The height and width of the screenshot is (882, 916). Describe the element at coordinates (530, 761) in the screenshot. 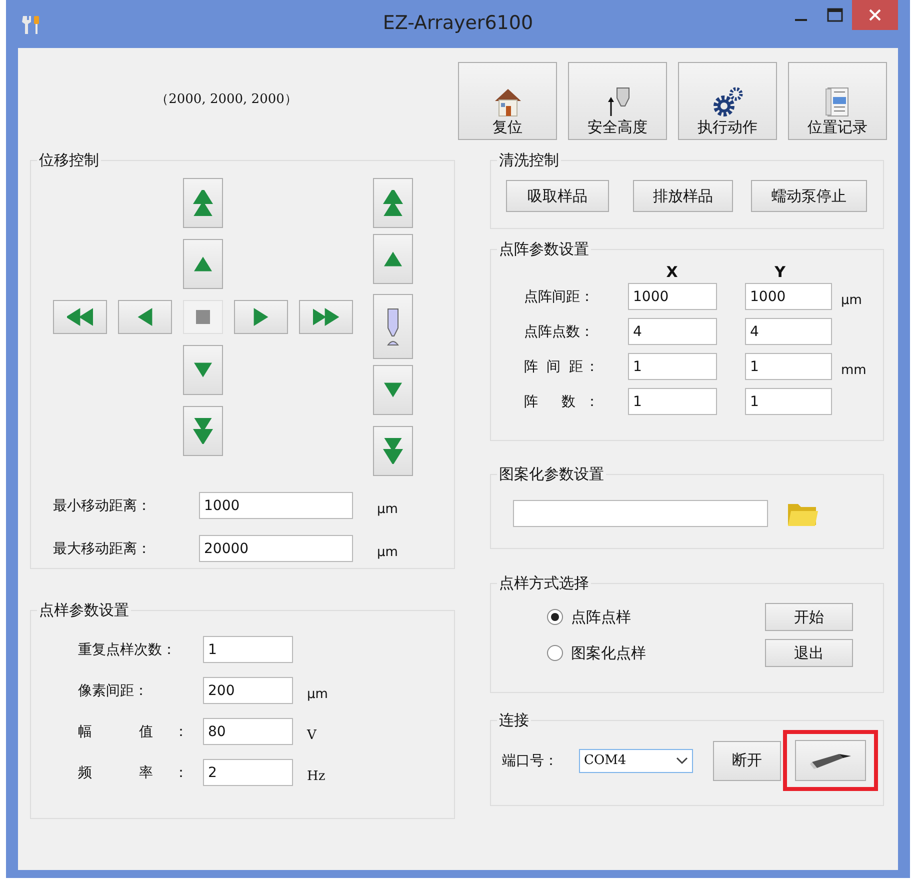

I see `field-label: 端口号：` at that location.